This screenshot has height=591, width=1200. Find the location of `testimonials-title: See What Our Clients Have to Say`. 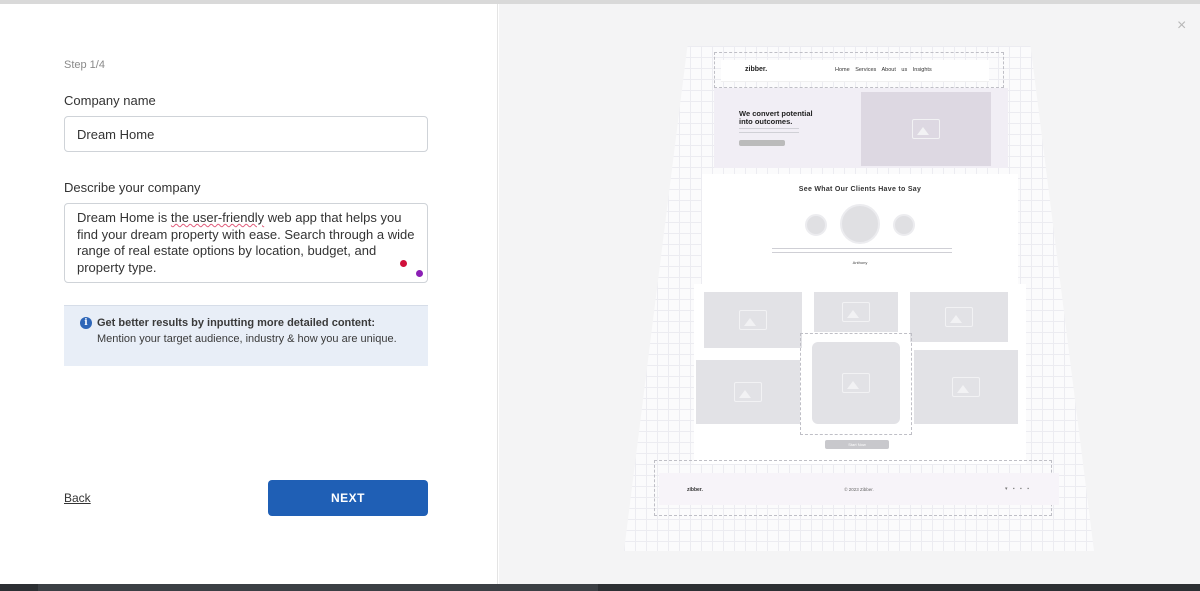

testimonials-title: See What Our Clients Have to Say is located at coordinates (860, 189).